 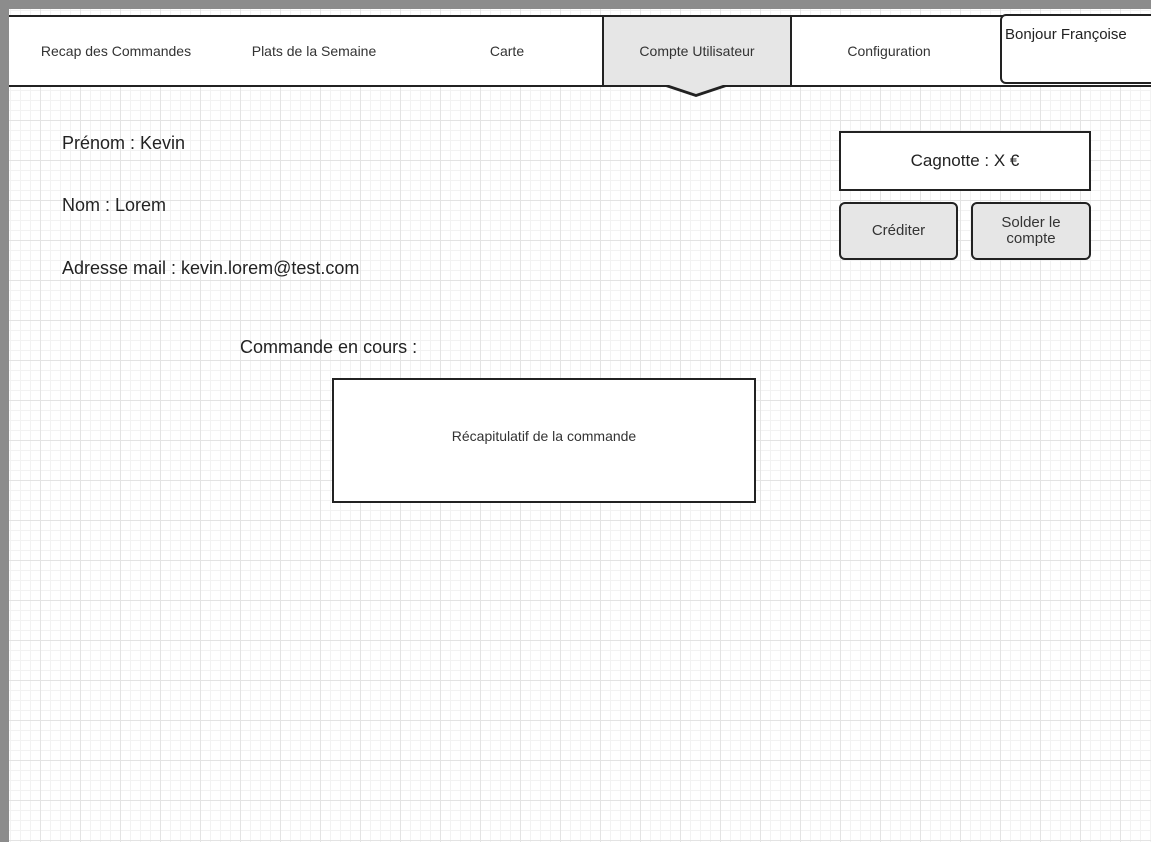 I want to click on greeting-text: Bonjour Françoise, so click(x=1066, y=34).